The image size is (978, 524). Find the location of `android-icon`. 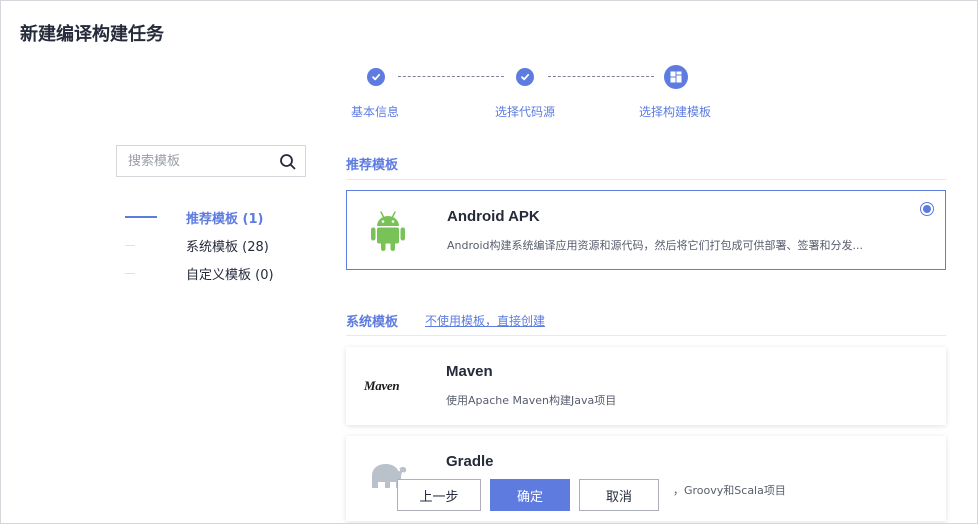

android-icon is located at coordinates (388, 231).